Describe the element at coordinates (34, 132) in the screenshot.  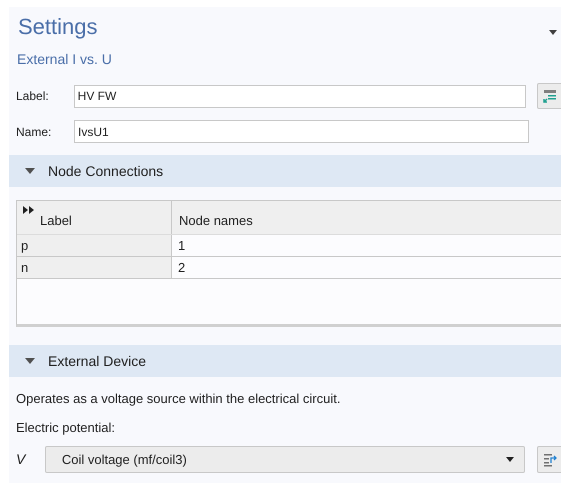
I see `field-label: Name:` at that location.